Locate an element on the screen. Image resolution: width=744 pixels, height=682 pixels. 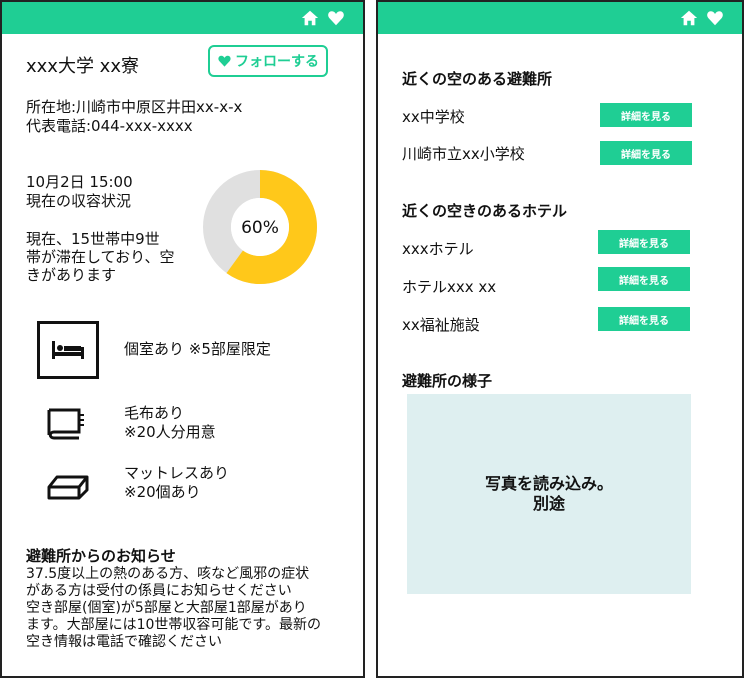
occupancy-donut-chart: 60% is located at coordinates (260, 227).